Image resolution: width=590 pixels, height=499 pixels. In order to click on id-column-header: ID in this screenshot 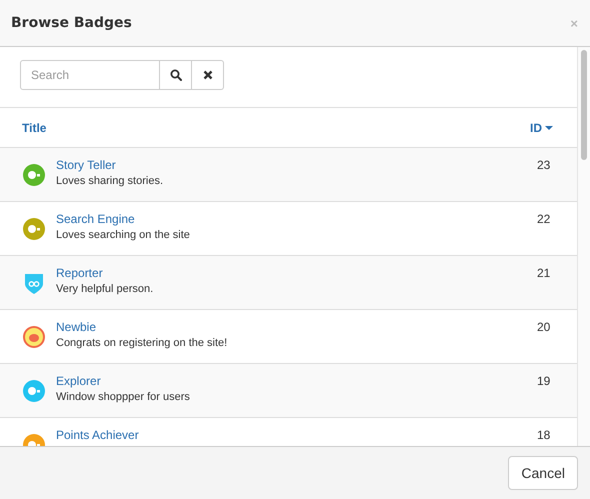, I will do `click(553, 127)`.